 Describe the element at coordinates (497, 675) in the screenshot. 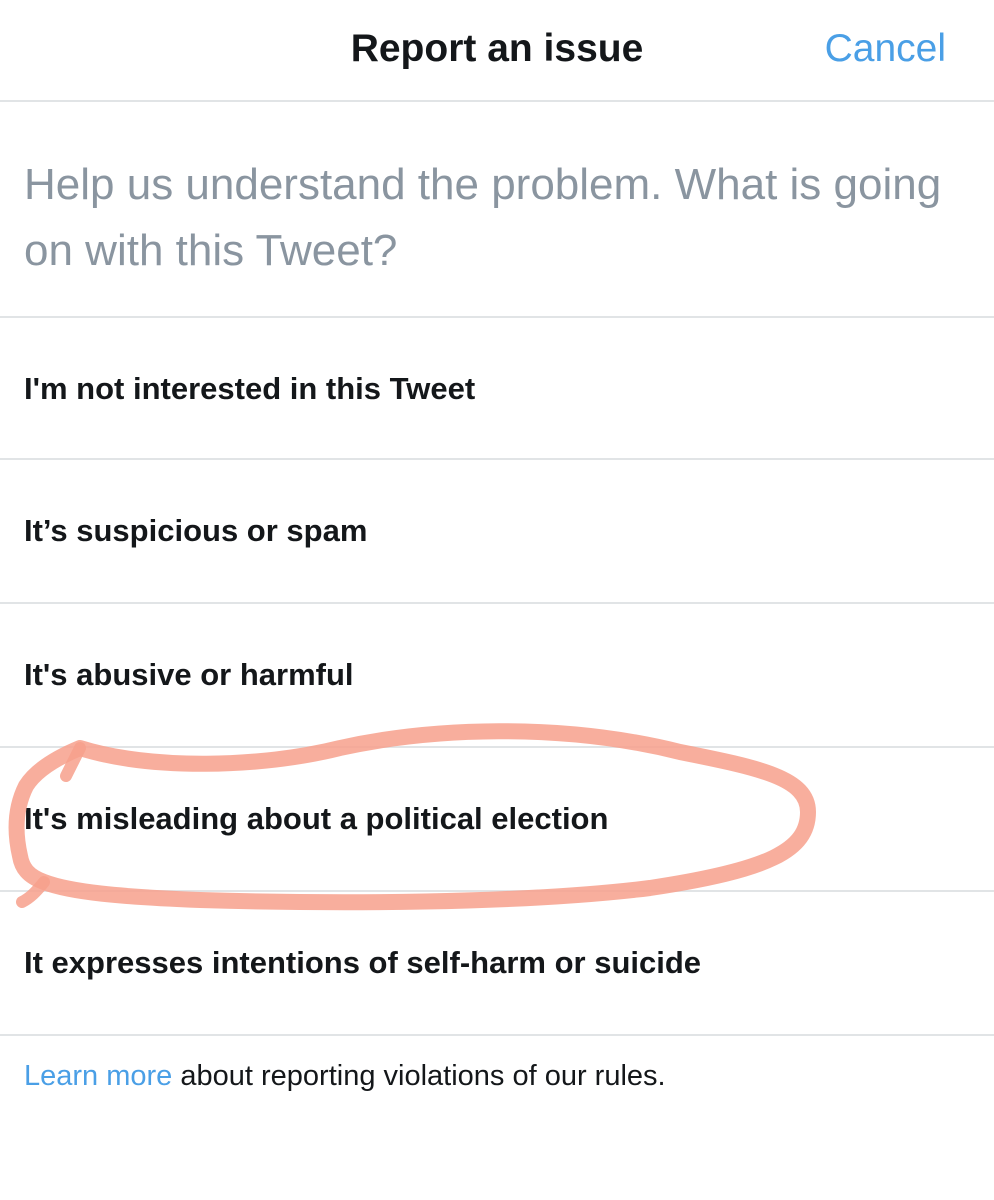

I see `option-abusive-harmful: It's abusive or harmful` at that location.